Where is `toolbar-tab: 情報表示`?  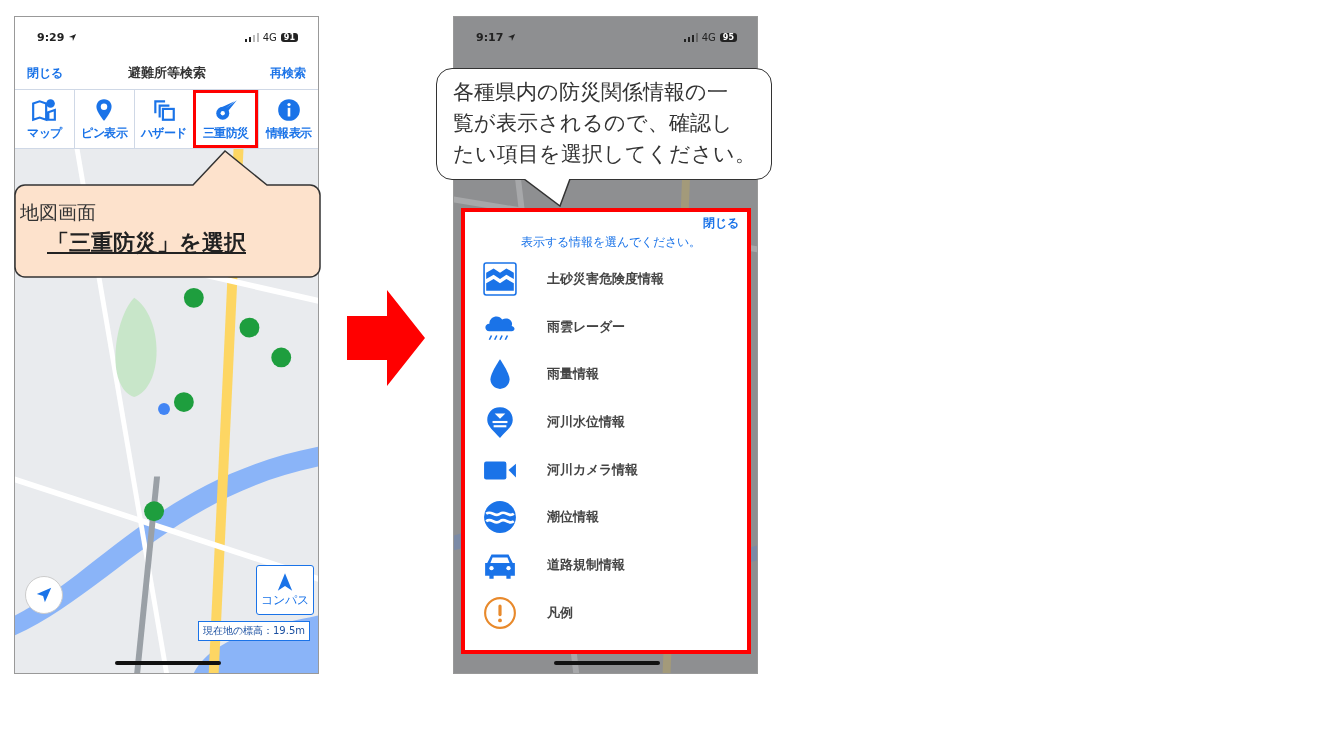 toolbar-tab: 情報表示 is located at coordinates (288, 119).